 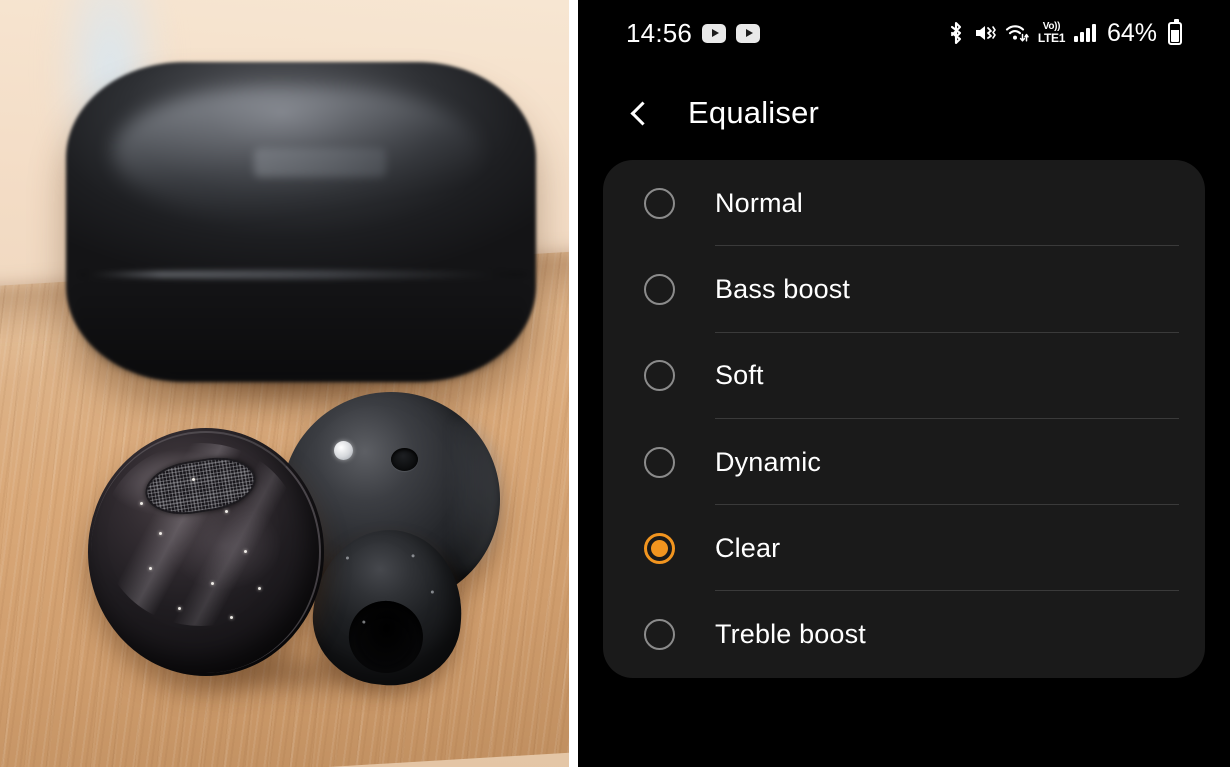 What do you see at coordinates (955, 33) in the screenshot?
I see `bluetooth-icon` at bounding box center [955, 33].